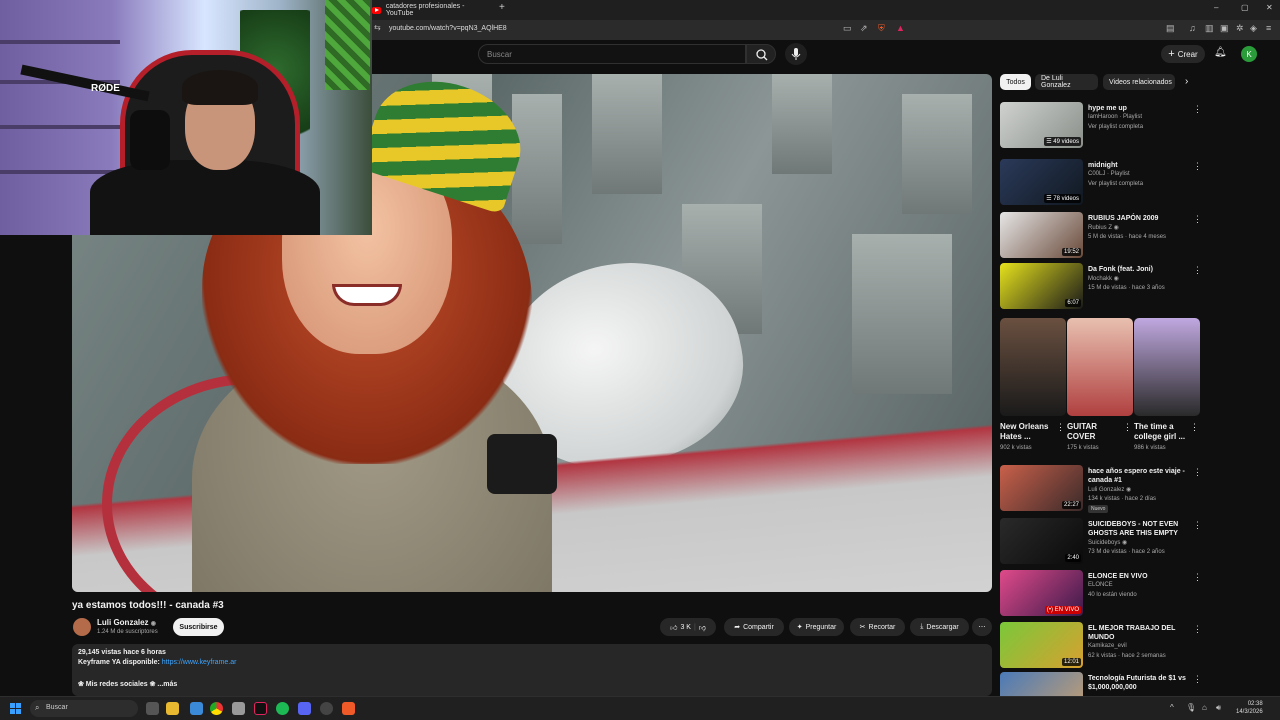  I want to click on spotify-icon, so click(282, 708).